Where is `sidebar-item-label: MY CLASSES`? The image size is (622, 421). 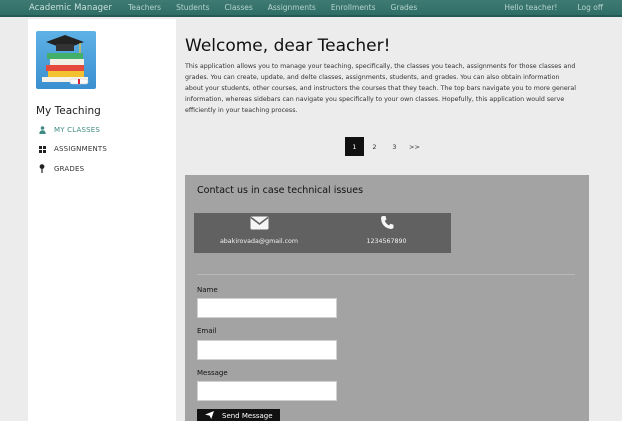 sidebar-item-label: MY CLASSES is located at coordinates (77, 130).